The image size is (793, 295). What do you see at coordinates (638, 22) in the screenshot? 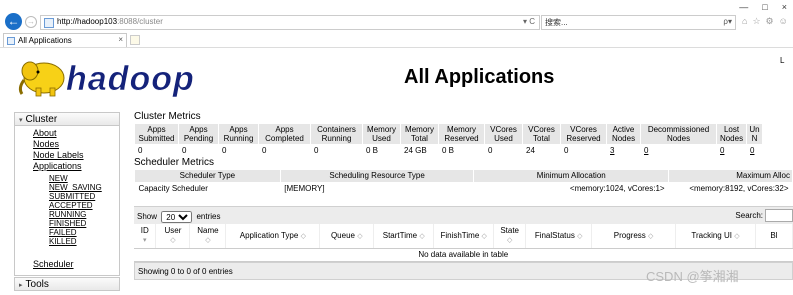
I see `browser-search-box: 搜索... ρ▾` at bounding box center [638, 22].